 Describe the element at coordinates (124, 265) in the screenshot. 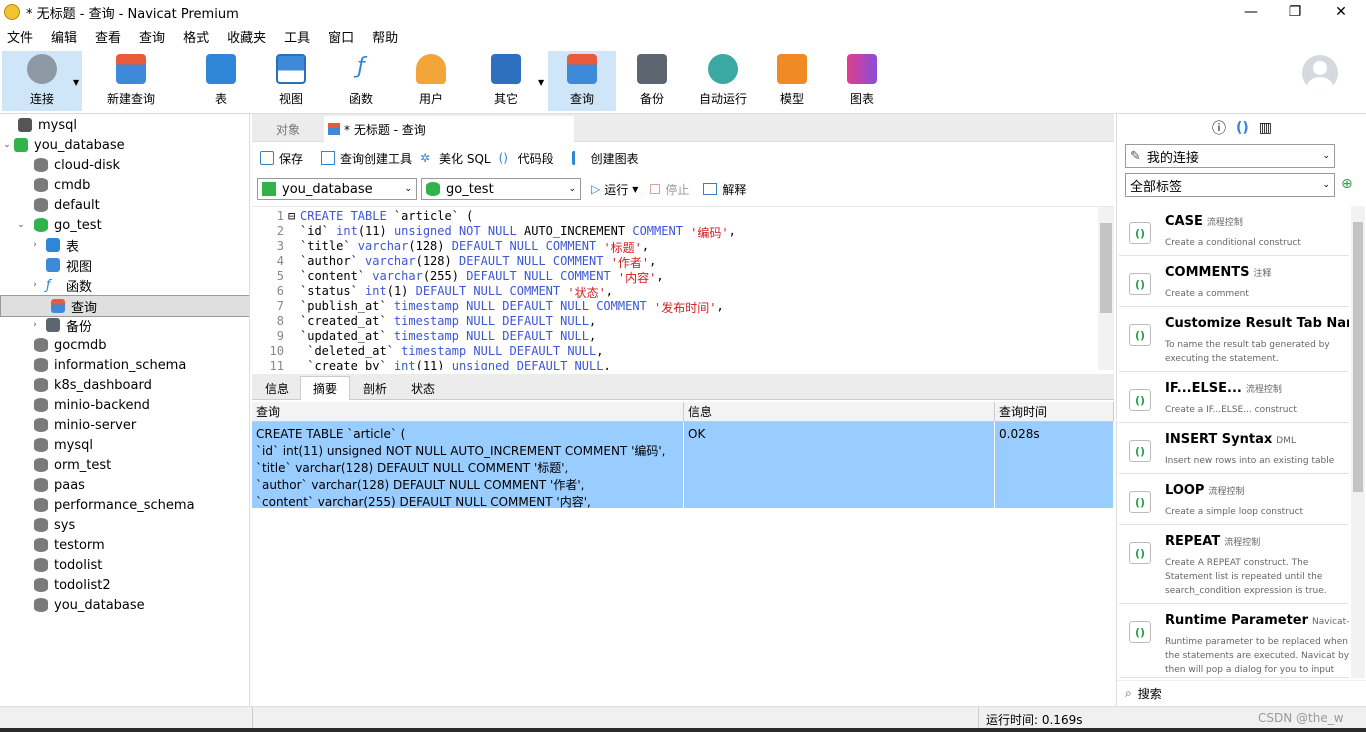

I see `tree-item-views: 视图` at that location.